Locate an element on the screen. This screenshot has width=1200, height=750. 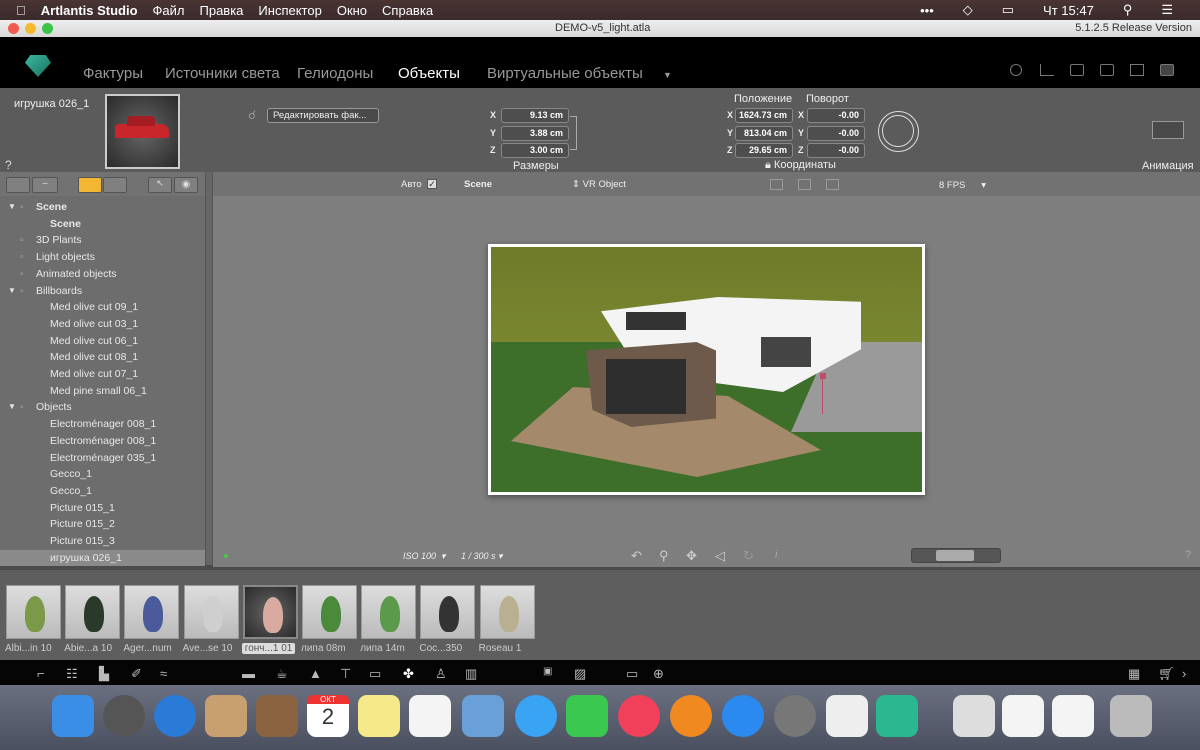
dock-reminders-icon is located at coordinates (430, 716).